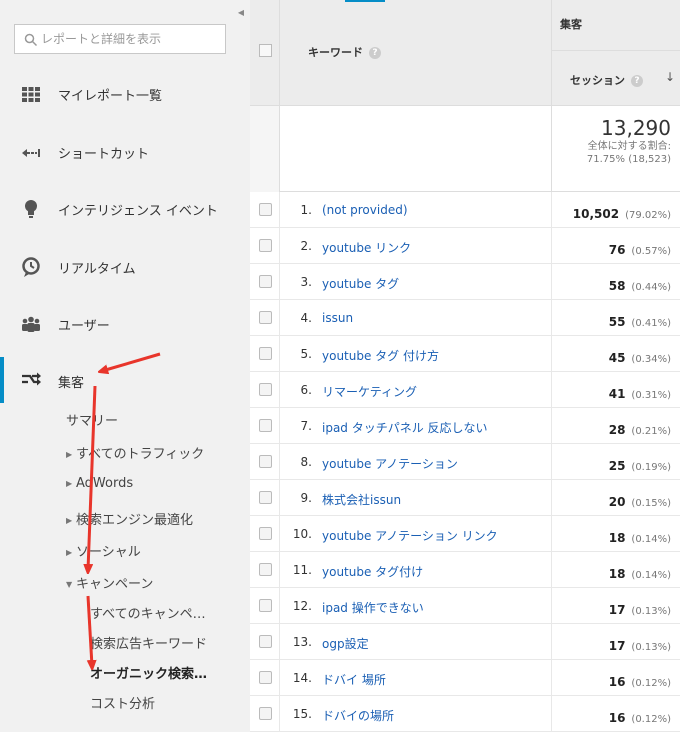 Image resolution: width=680 pixels, height=732 pixels. What do you see at coordinates (125, 385) in the screenshot?
I see `nav-acquisition: 集客` at bounding box center [125, 385].